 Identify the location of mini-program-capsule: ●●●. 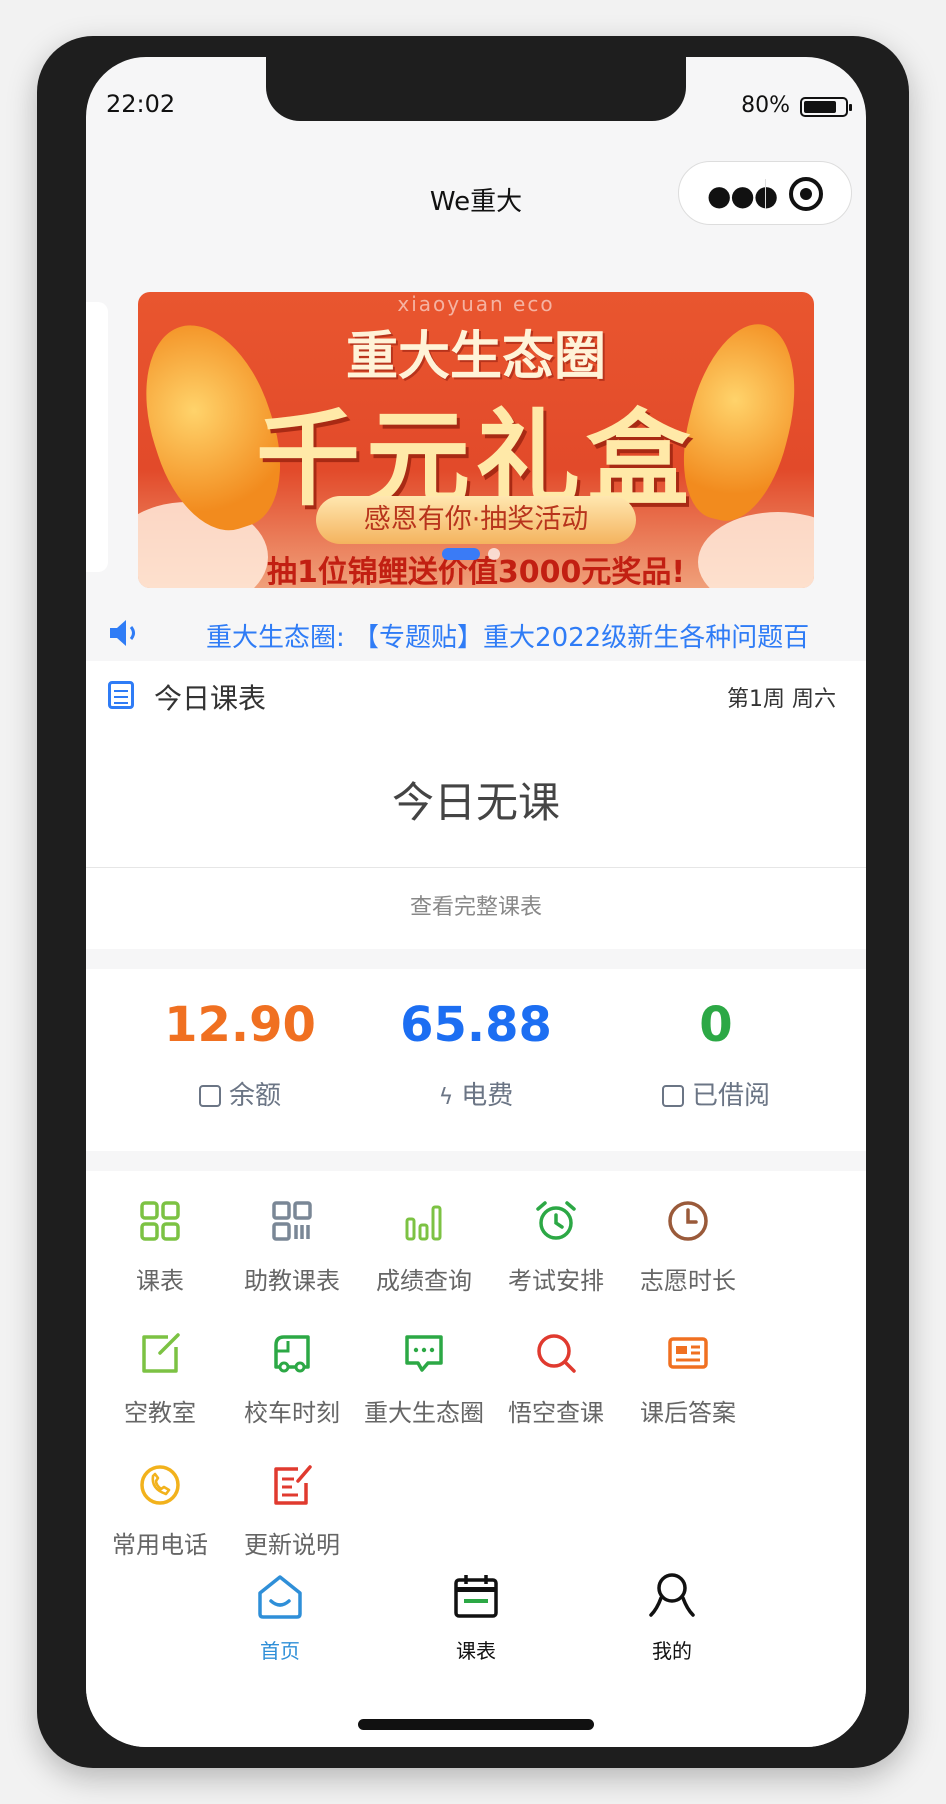
(765, 193).